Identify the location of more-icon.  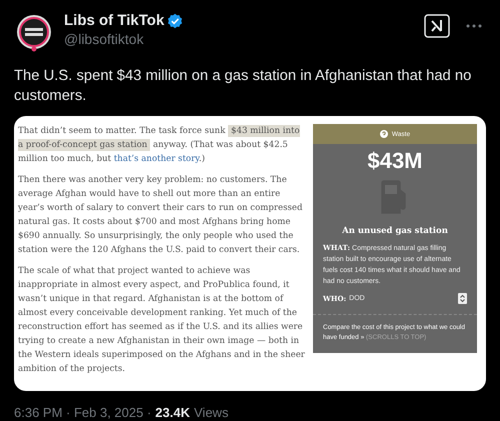
(474, 26).